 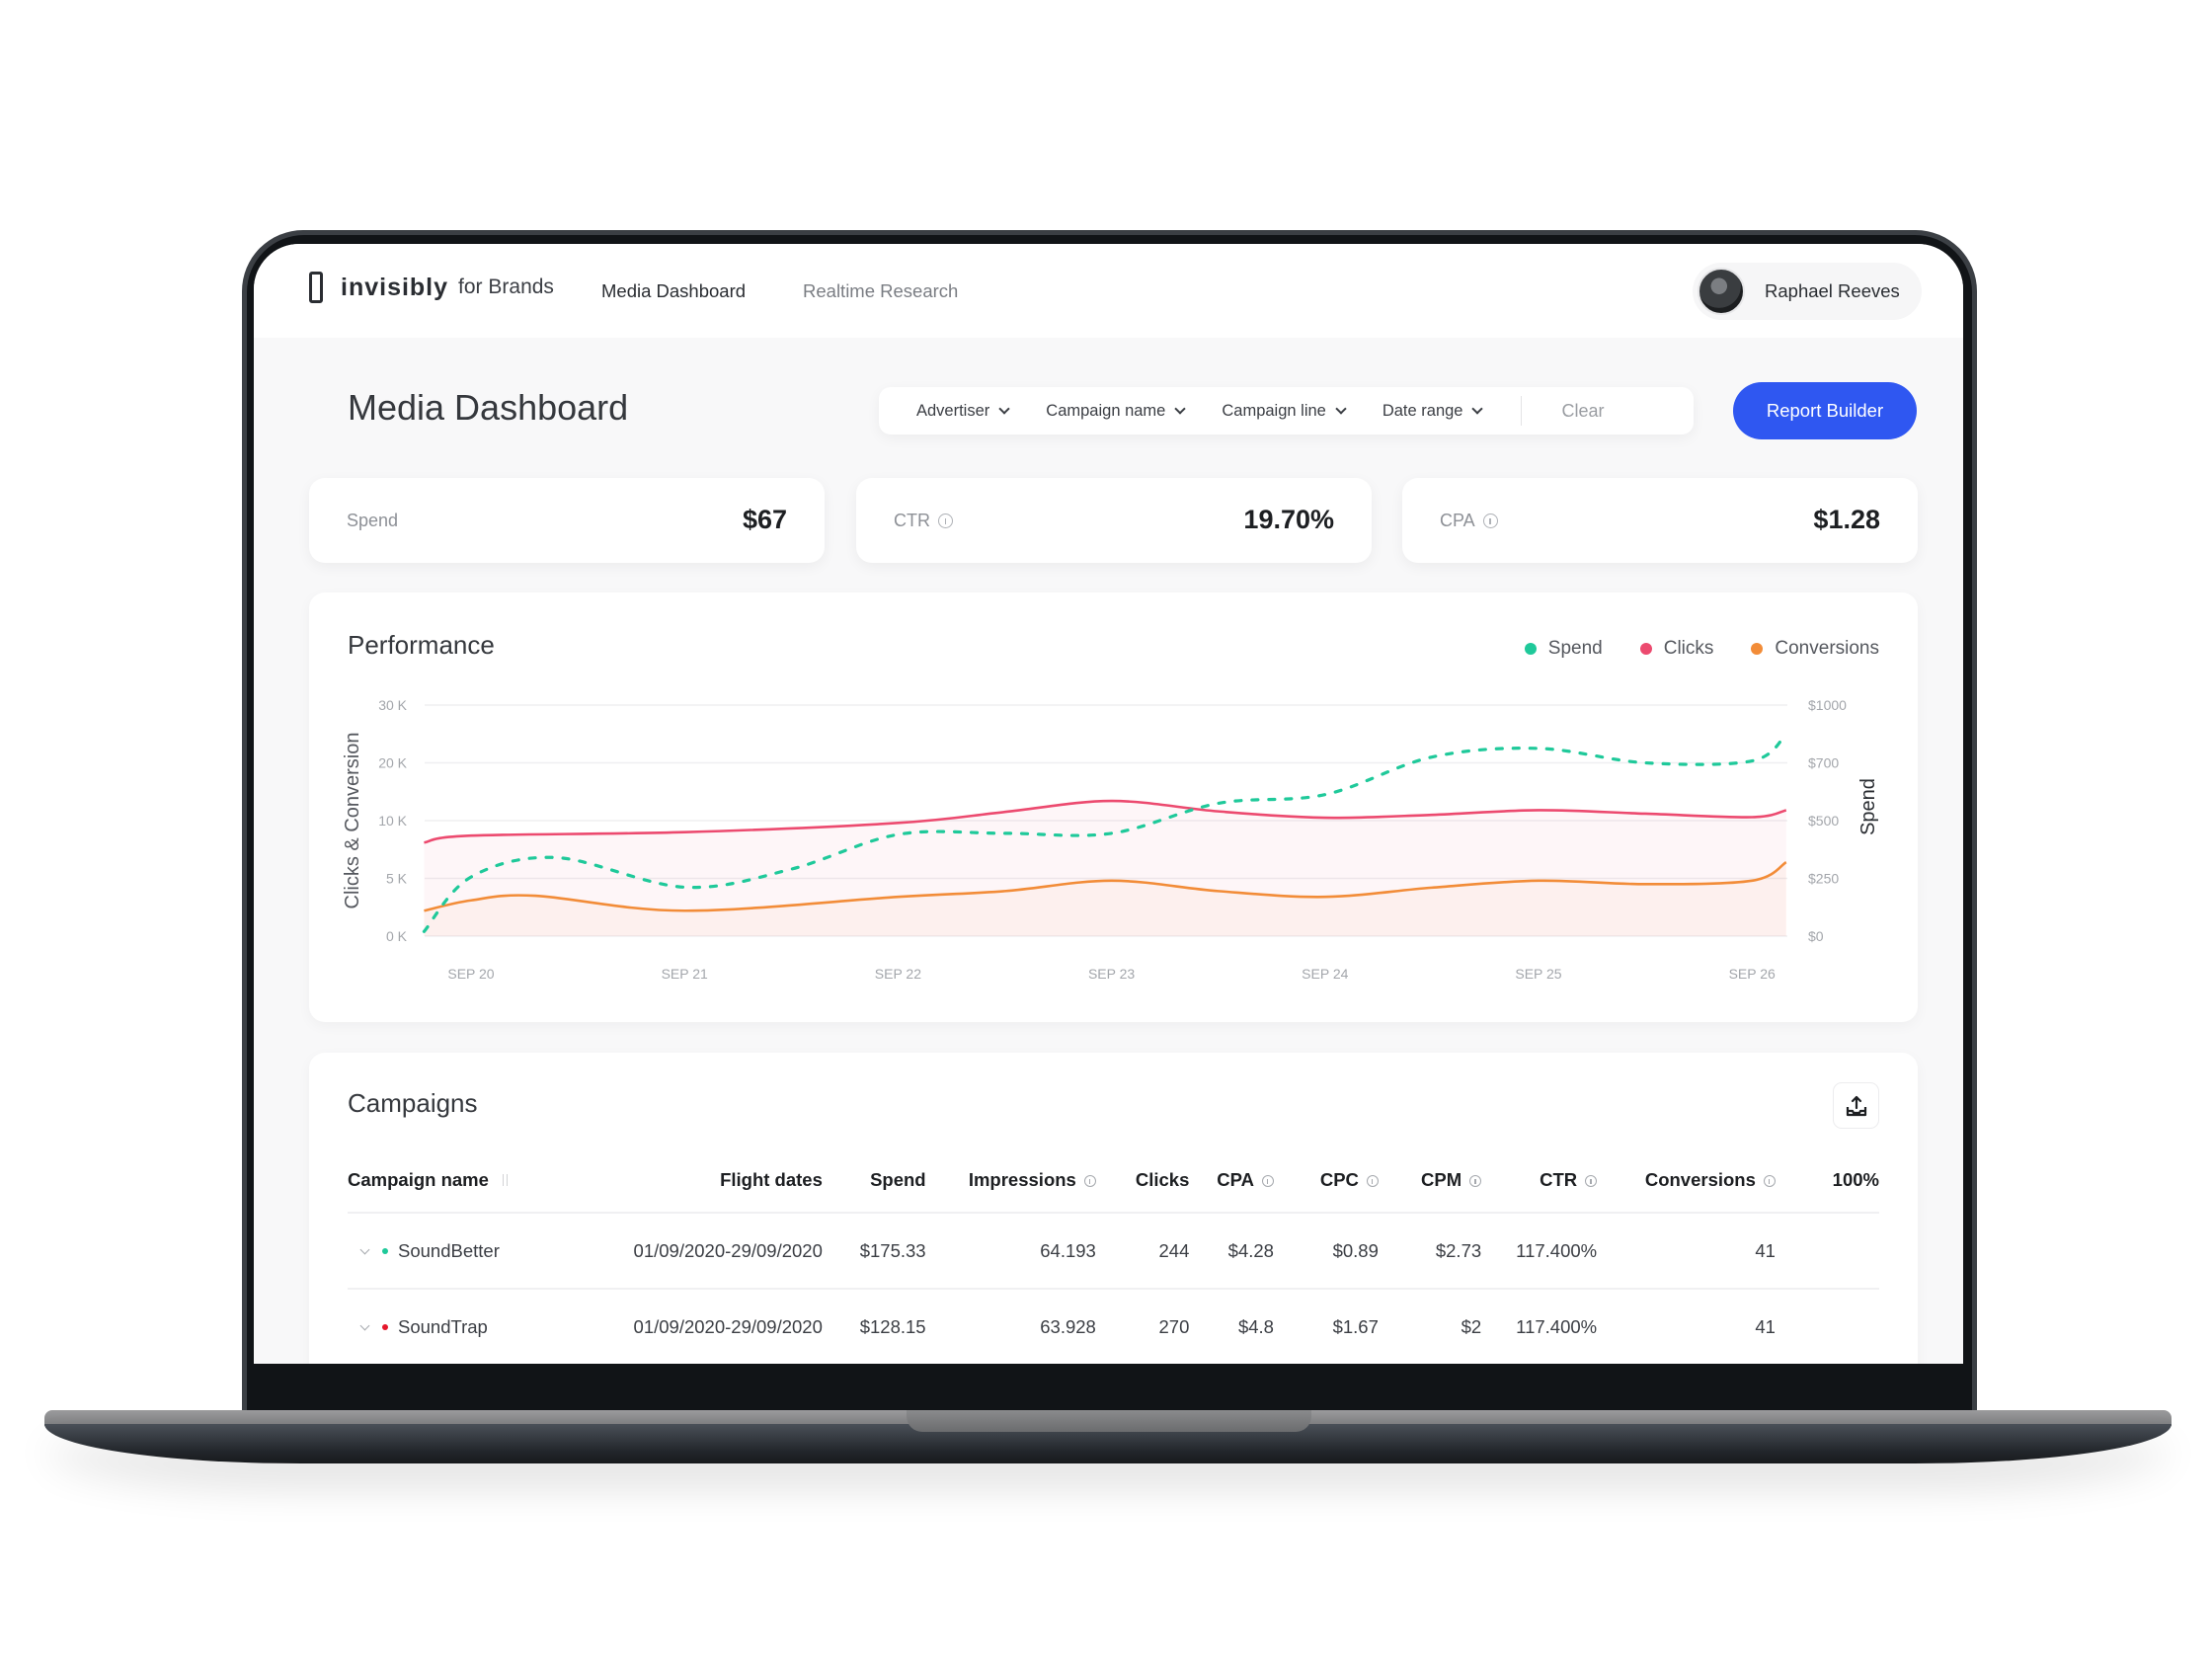 What do you see at coordinates (1143, 1326) in the screenshot?
I see `cell-clicks: 270` at bounding box center [1143, 1326].